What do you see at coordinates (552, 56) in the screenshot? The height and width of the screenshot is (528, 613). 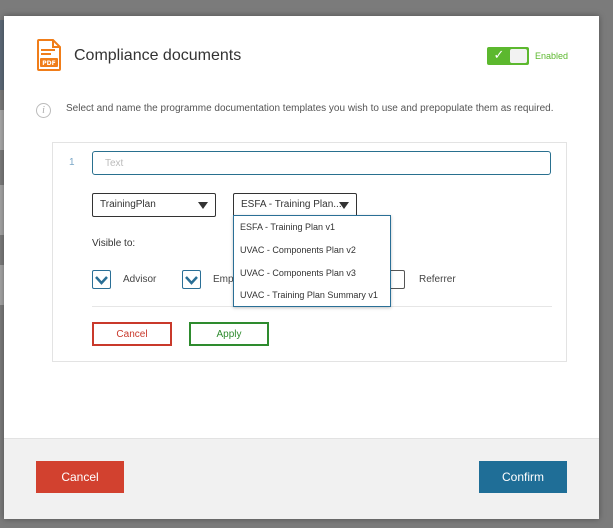 I see `toggle-status-label: Enabled` at bounding box center [552, 56].